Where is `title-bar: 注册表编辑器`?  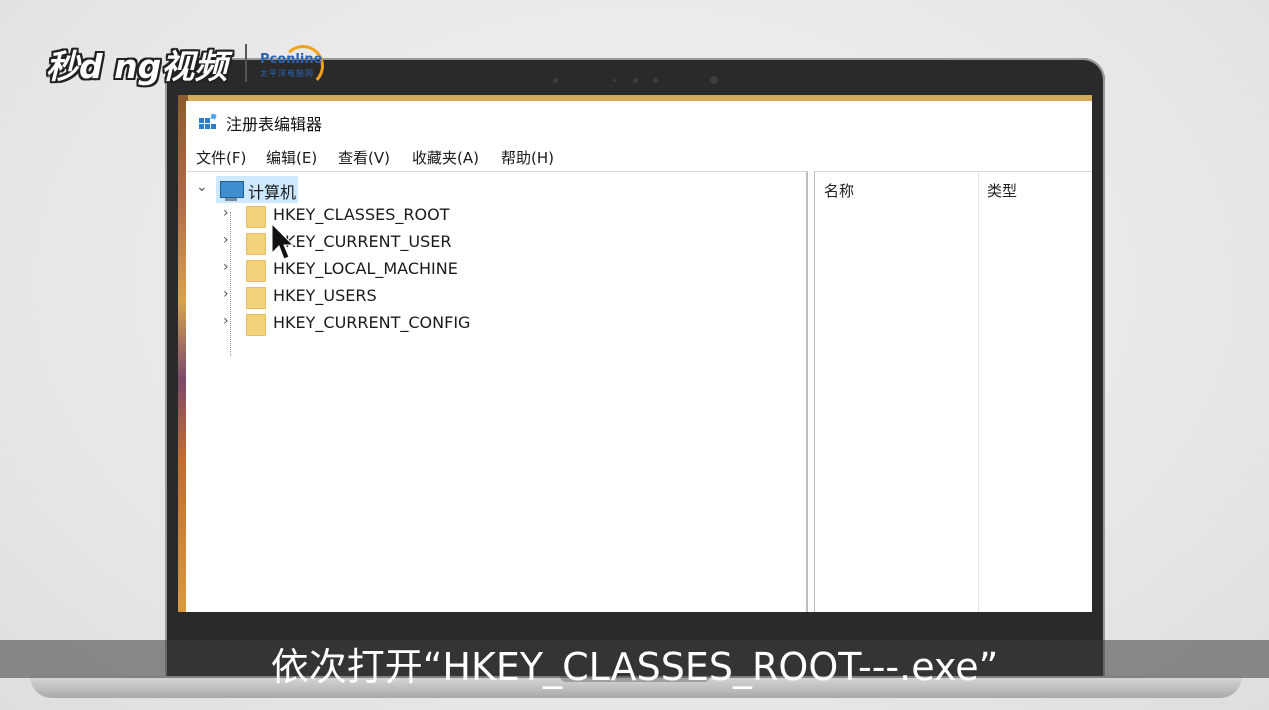 title-bar: 注册表编辑器 is located at coordinates (639, 121).